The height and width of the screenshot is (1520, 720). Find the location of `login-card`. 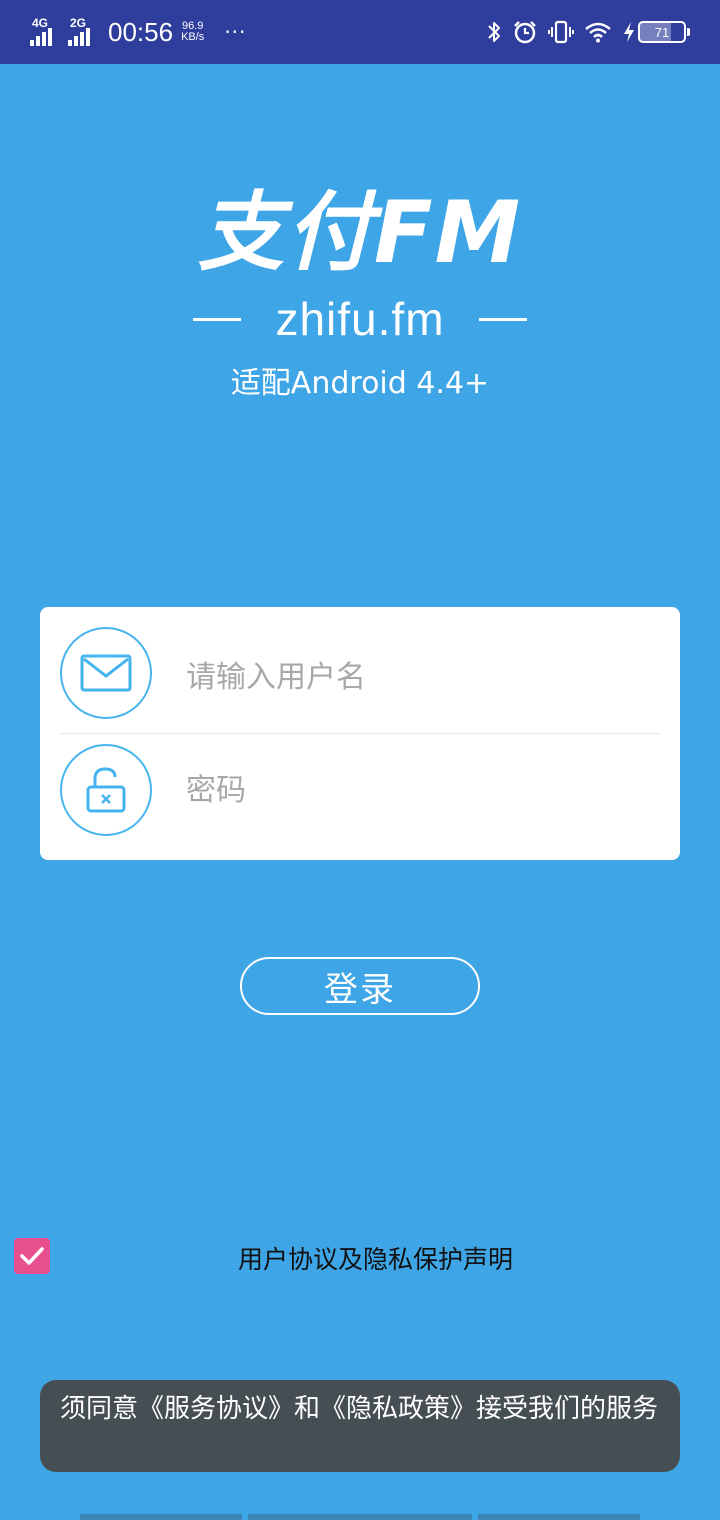

login-card is located at coordinates (360, 733).